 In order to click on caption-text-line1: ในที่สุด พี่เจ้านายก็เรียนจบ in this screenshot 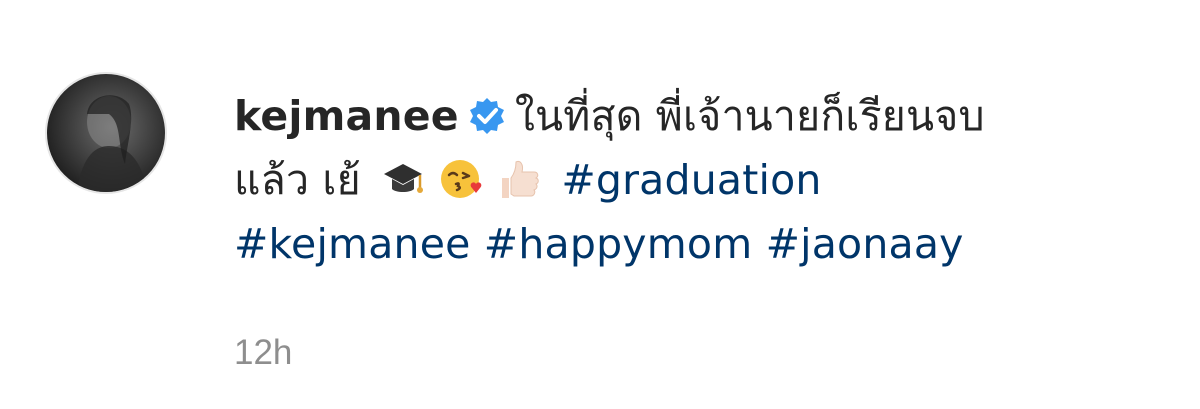, I will do `click(749, 116)`.